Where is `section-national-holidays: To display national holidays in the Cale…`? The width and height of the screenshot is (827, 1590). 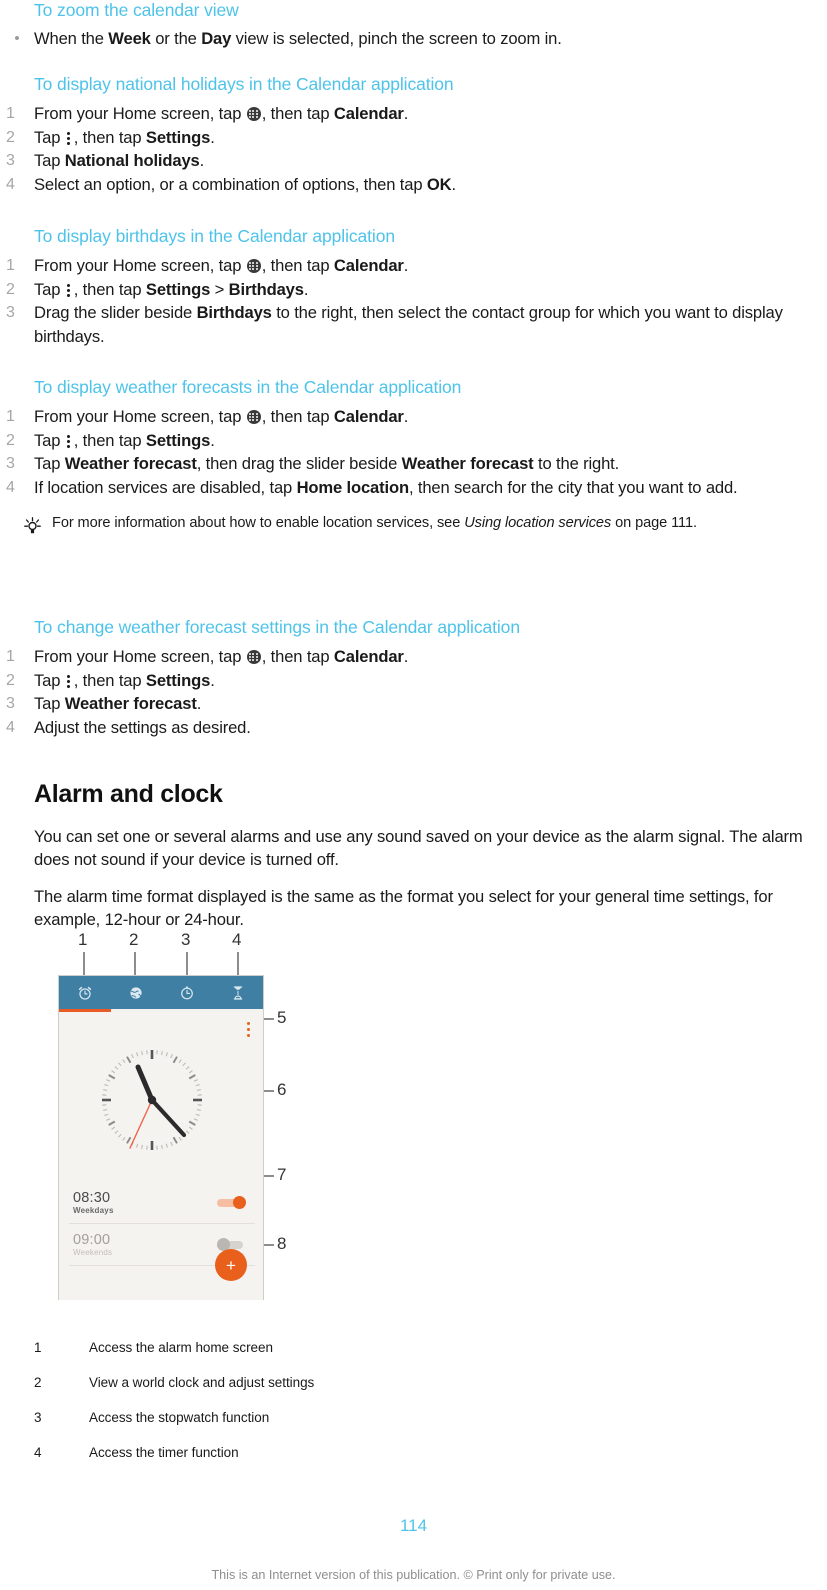 section-national-holidays: To display national holidays in the Cale… is located at coordinates (413, 135).